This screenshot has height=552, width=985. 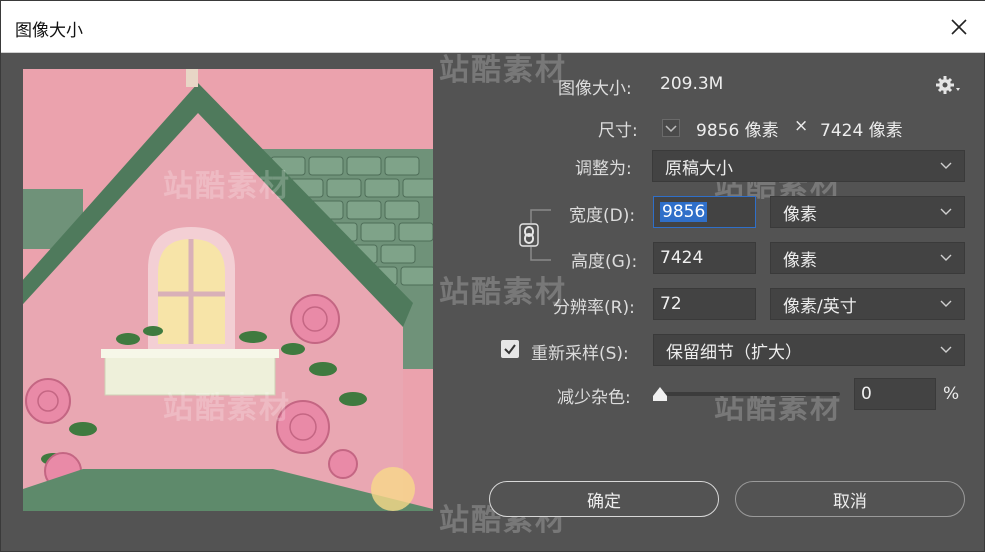 I want to click on reduce-noise-slider-handle, so click(x=660, y=394).